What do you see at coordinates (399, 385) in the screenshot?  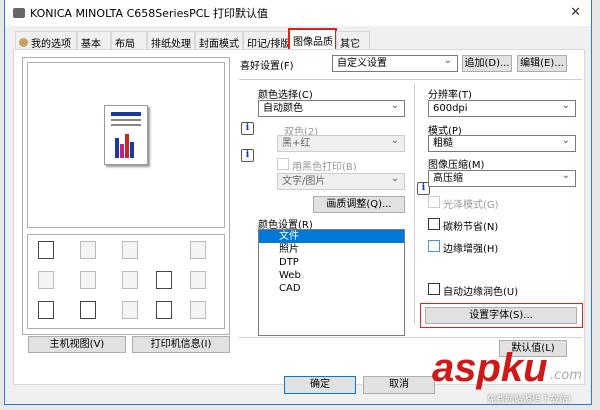 I see `cancel-button: 取消` at bounding box center [399, 385].